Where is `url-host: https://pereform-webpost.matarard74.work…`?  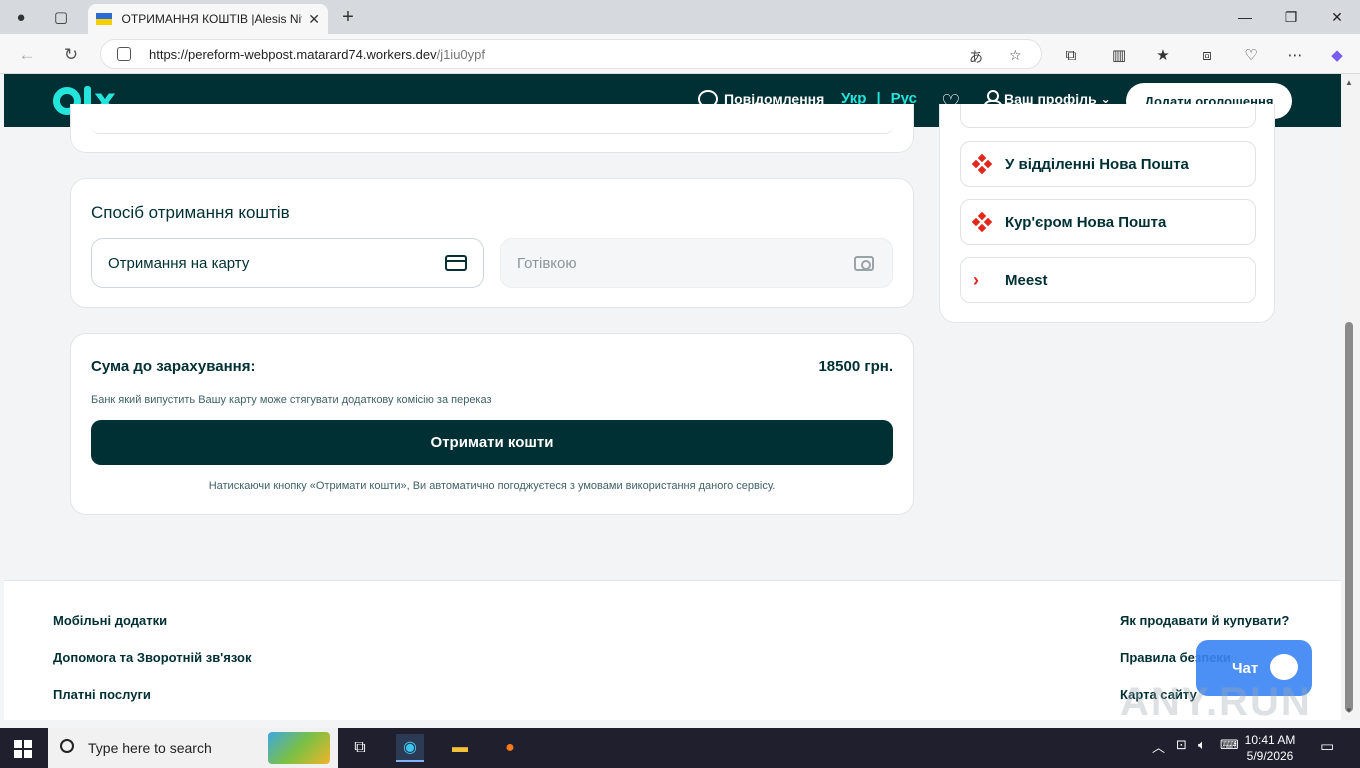
url-host: https://pereform-webpost.matarard74.work… is located at coordinates (293, 54).